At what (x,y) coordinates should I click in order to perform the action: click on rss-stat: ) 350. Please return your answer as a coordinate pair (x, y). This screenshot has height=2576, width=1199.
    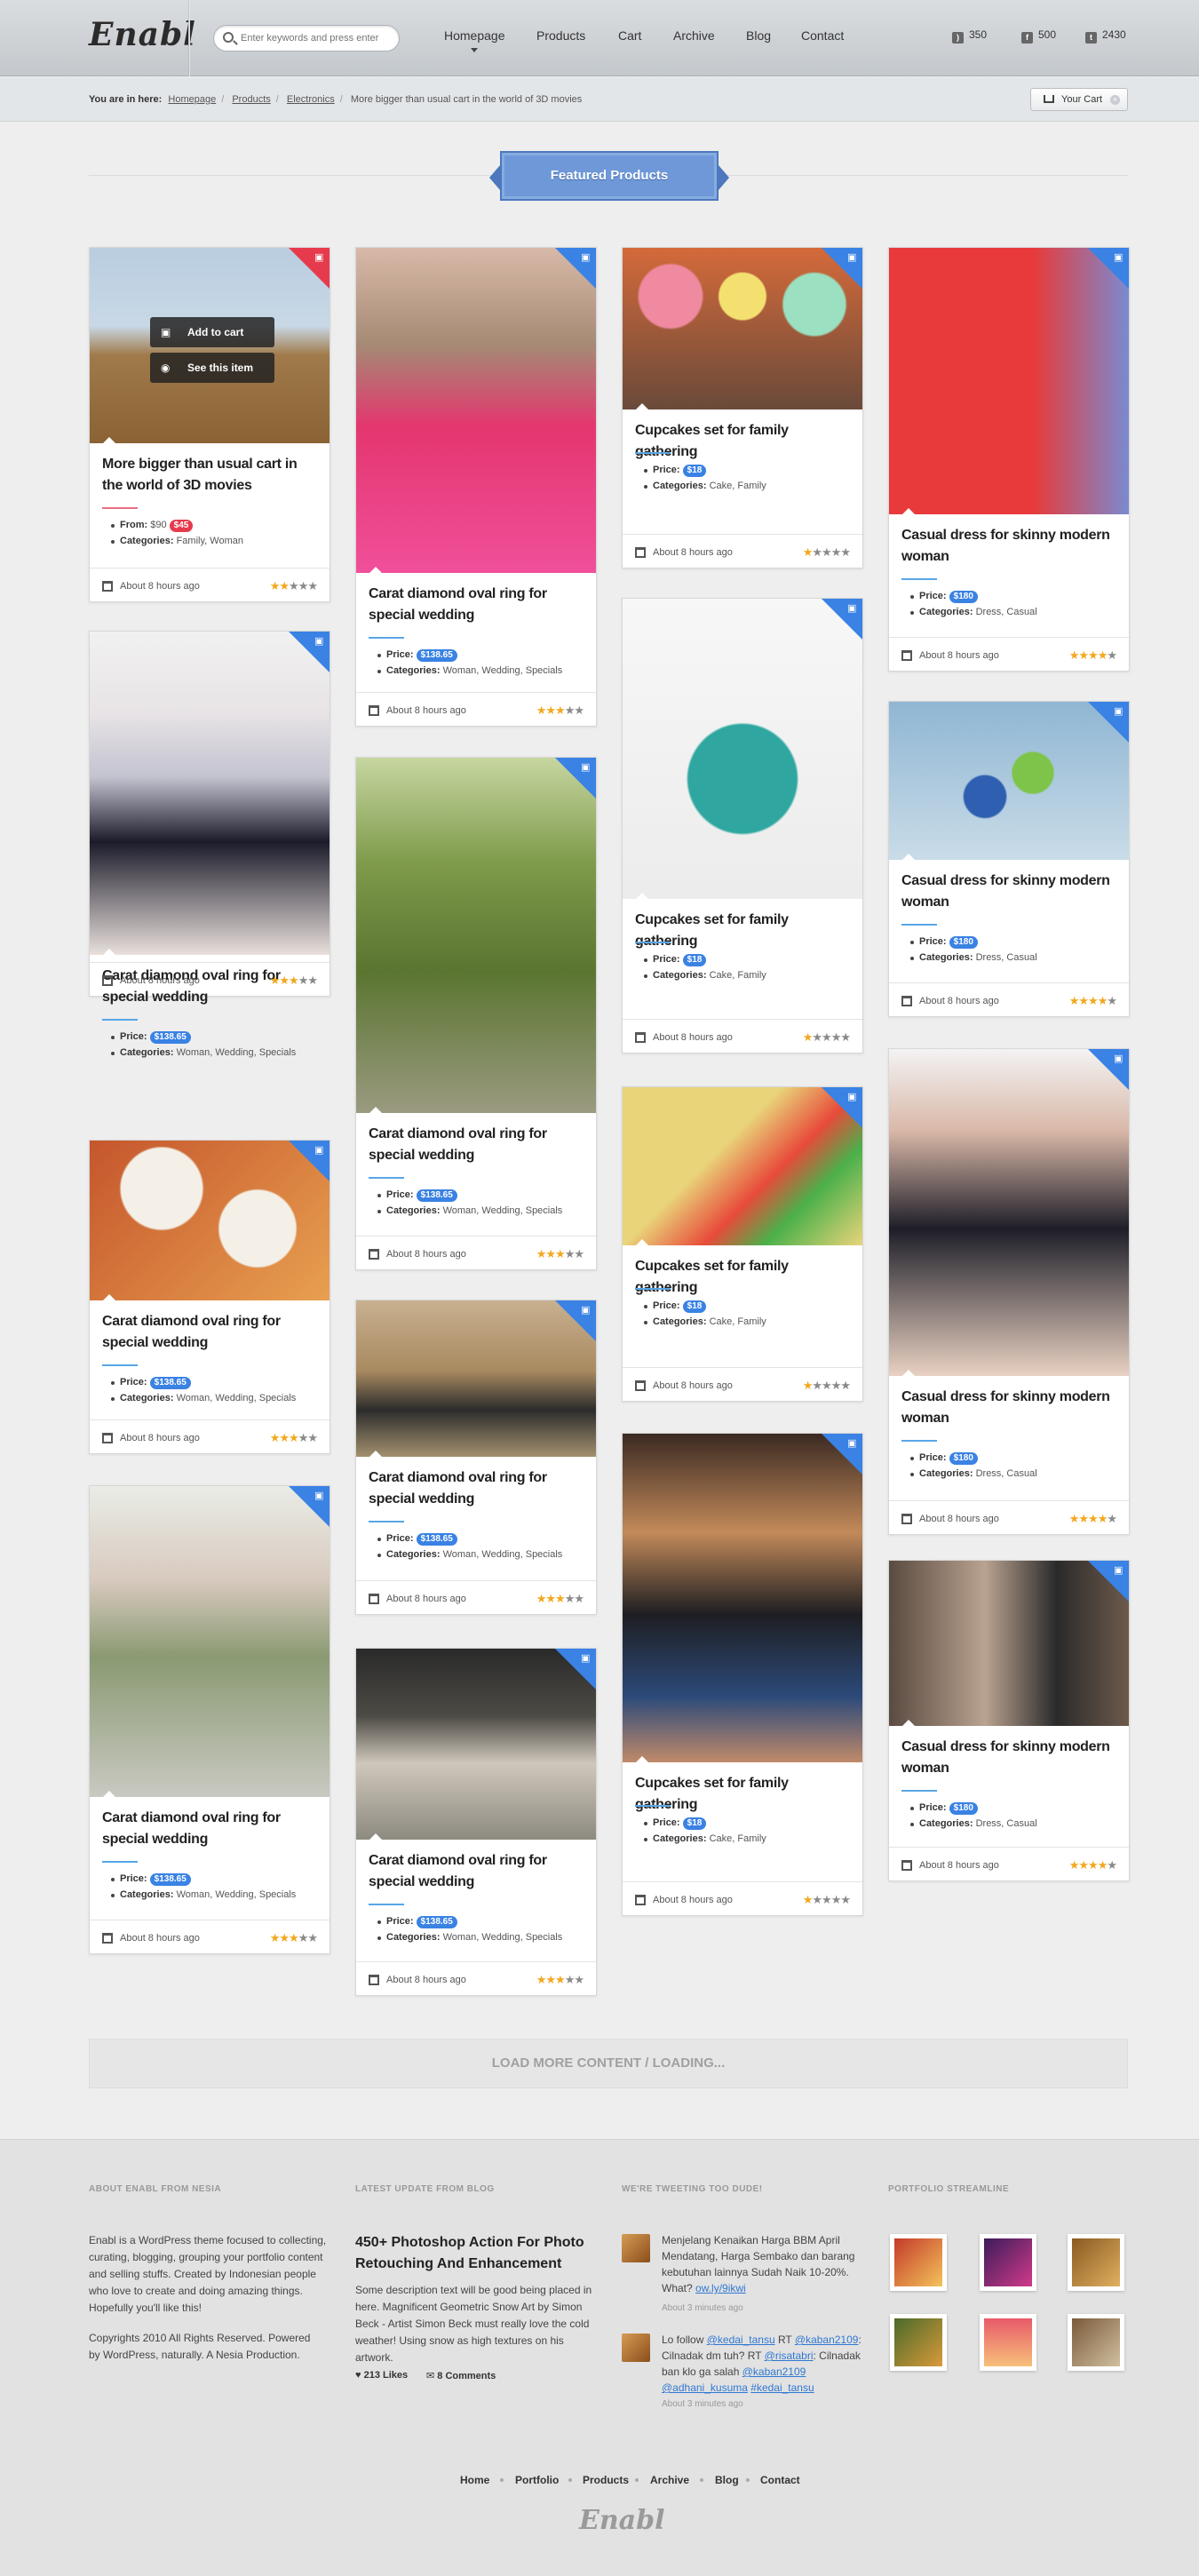
    Looking at the image, I should click on (969, 36).